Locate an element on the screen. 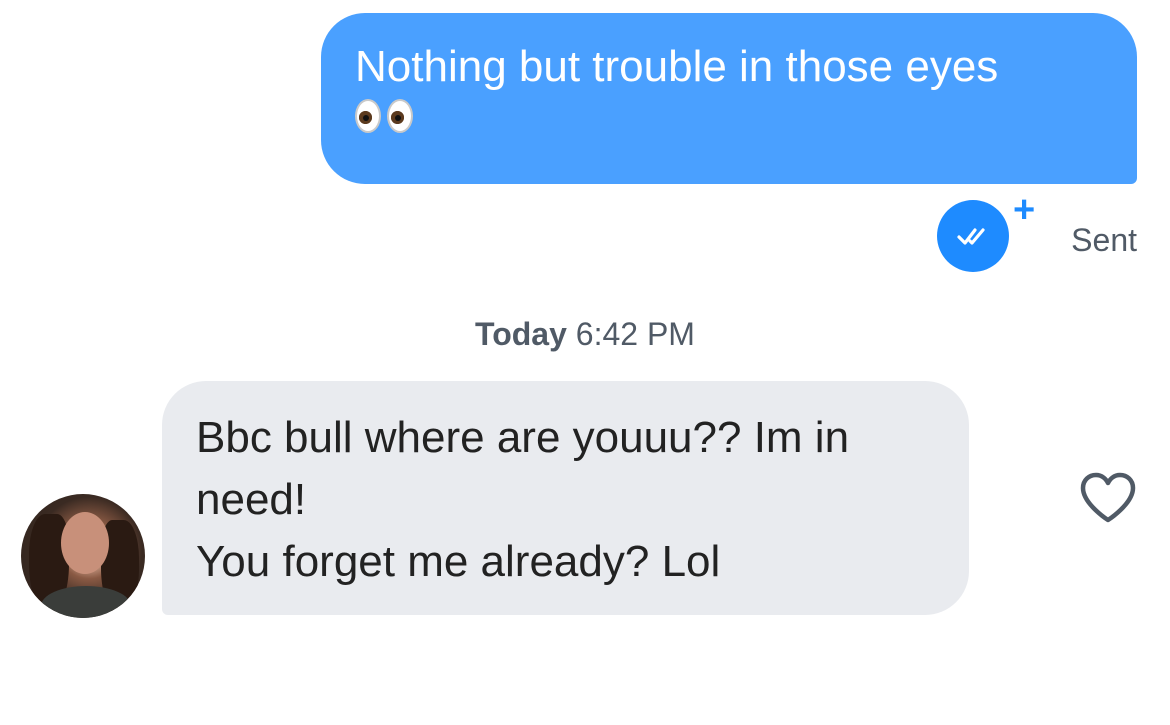  timestamp-time: 6:42 PM is located at coordinates (635, 334).